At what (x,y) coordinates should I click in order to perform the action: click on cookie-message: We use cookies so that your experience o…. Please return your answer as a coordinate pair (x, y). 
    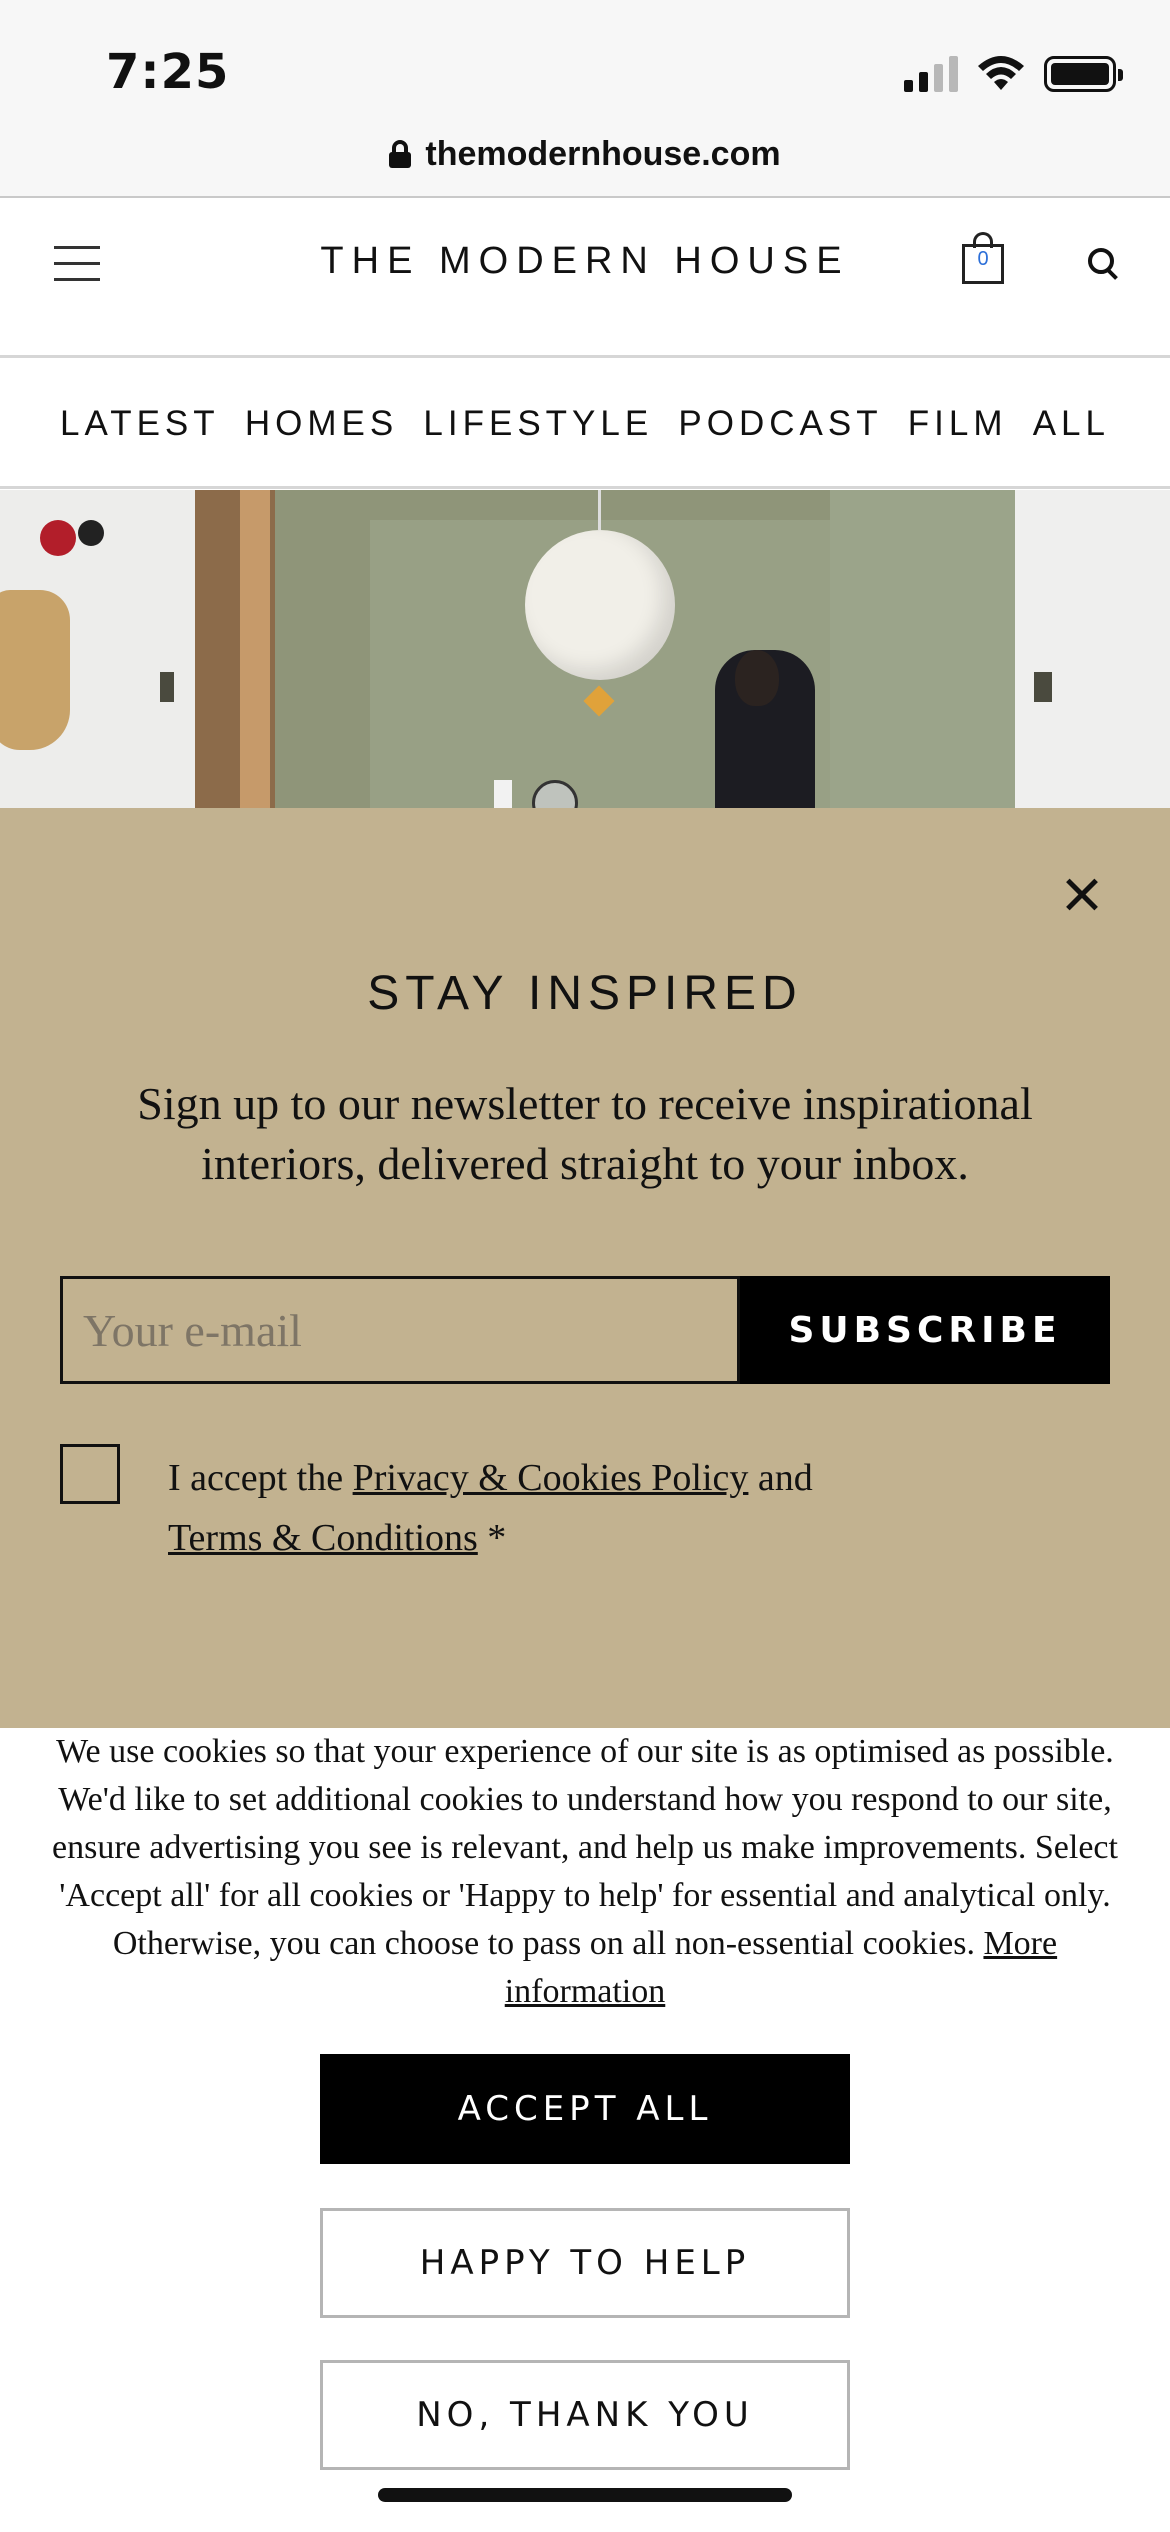
    Looking at the image, I should click on (585, 1847).